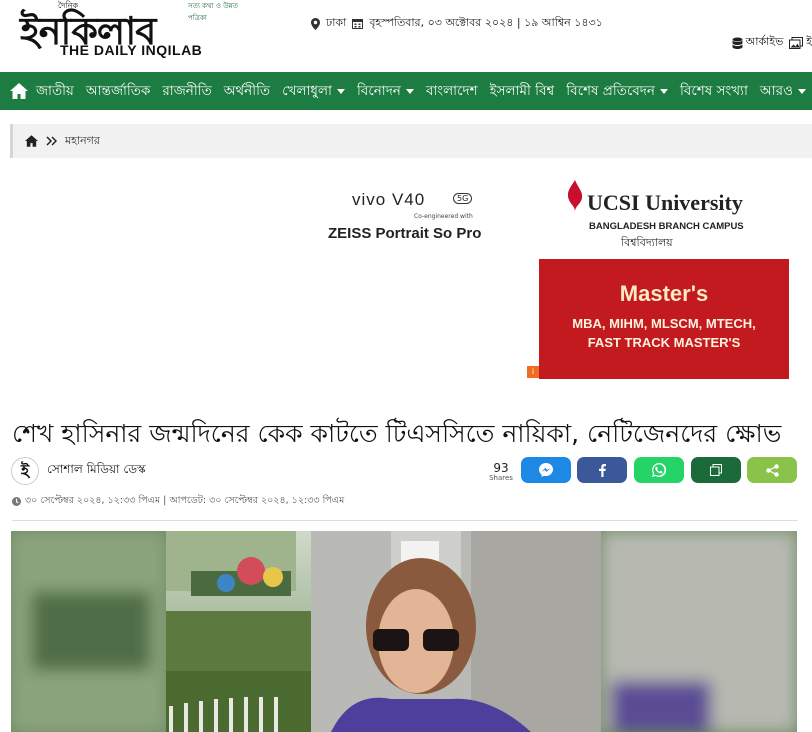 Image resolution: width=812 pixels, height=732 pixels. I want to click on messenger-icon, so click(546, 470).